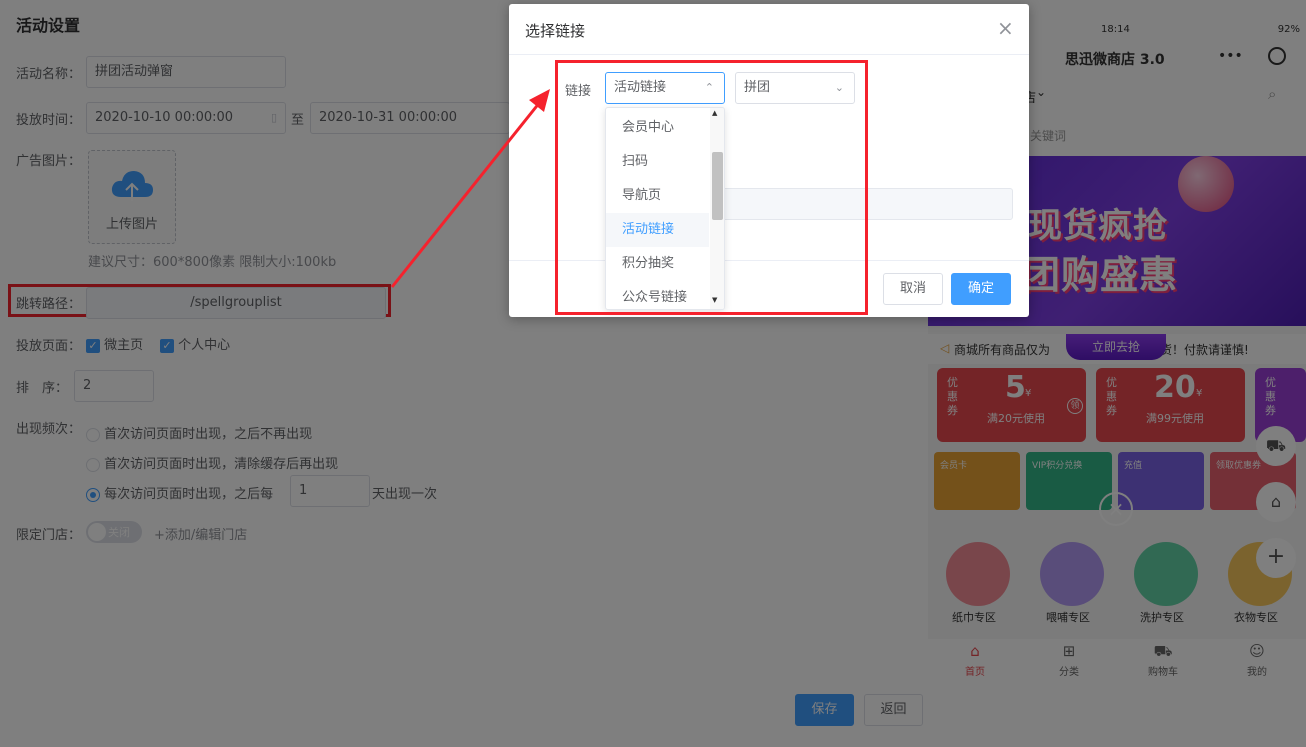 Image resolution: width=1306 pixels, height=747 pixels. What do you see at coordinates (470, 188) in the screenshot?
I see `annotation-arrow` at bounding box center [470, 188].